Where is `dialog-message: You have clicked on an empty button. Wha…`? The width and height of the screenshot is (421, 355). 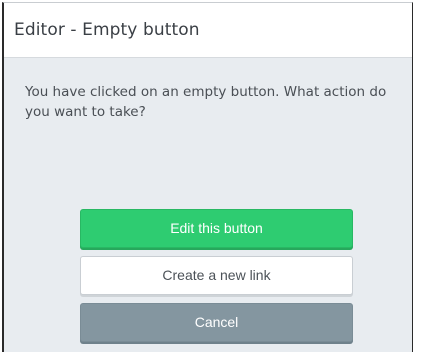 dialog-message: You have clicked on an empty button. Wha… is located at coordinates (206, 102).